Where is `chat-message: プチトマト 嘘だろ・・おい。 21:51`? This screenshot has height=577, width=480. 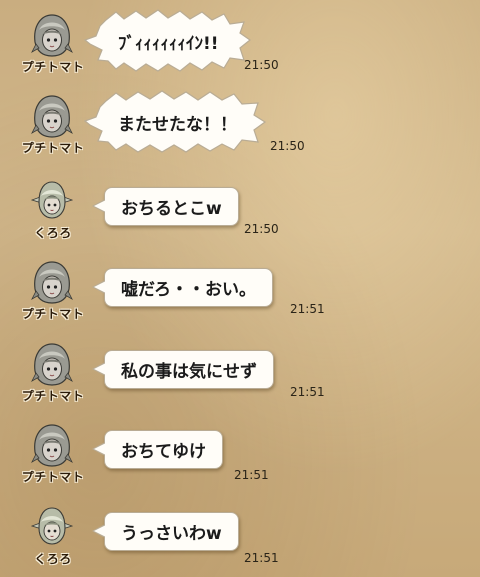 chat-message: プチトマト 嘘だろ・・おい。 21:51 is located at coordinates (240, 296).